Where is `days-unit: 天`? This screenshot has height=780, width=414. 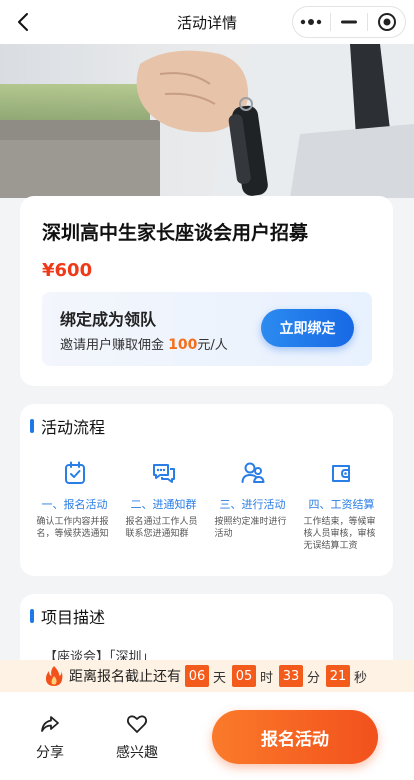 days-unit: 天 is located at coordinates (219, 678).